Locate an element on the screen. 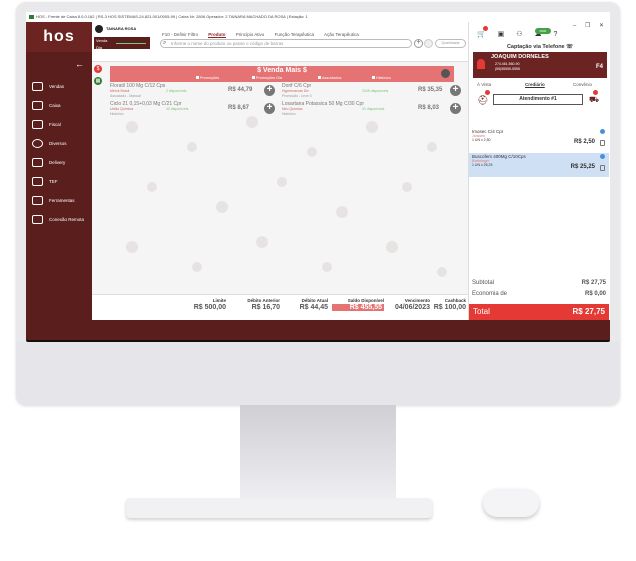 The height and width of the screenshot is (561, 636). sidebar-item-delivery: Delivery is located at coordinates (61, 163).